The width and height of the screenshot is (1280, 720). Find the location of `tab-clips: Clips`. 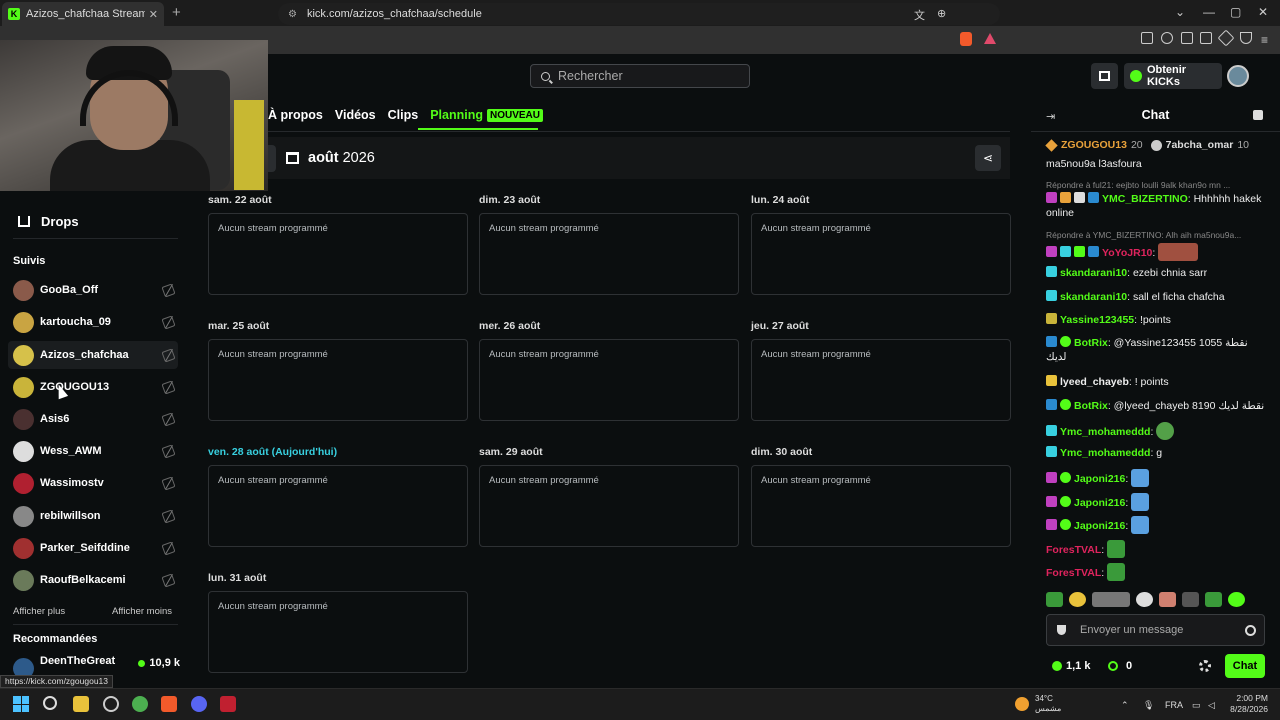

tab-clips: Clips is located at coordinates (403, 115).